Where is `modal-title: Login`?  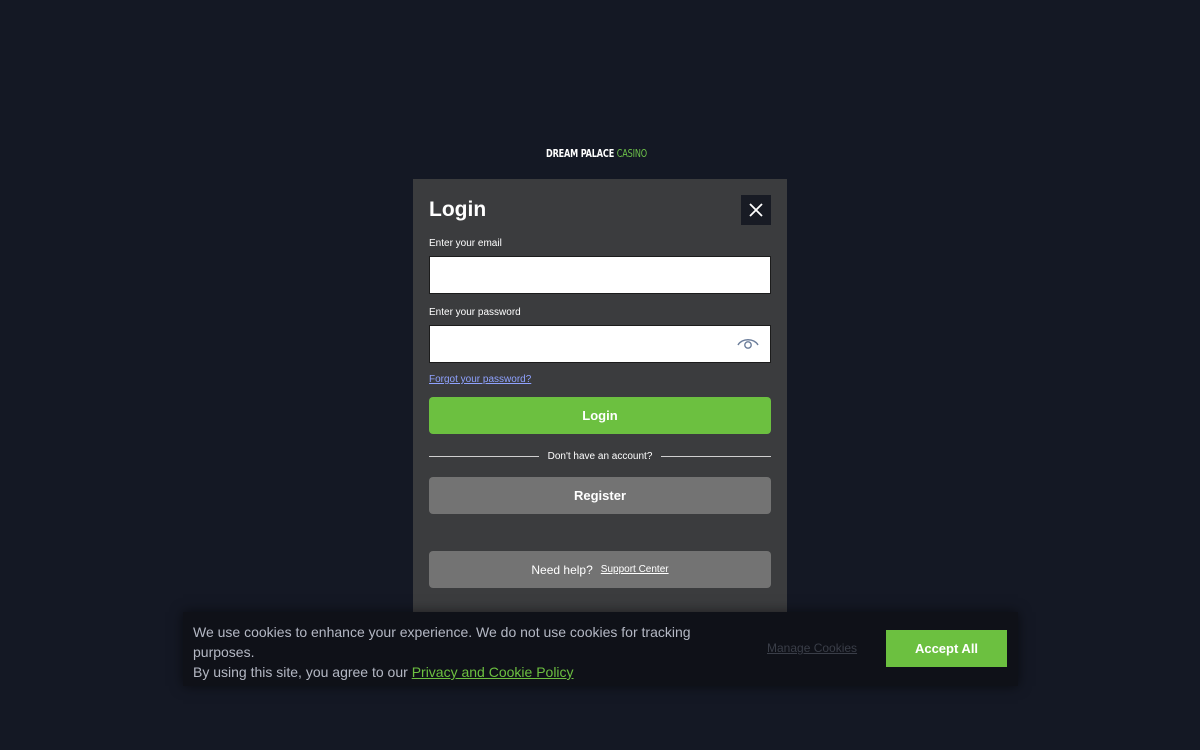 modal-title: Login is located at coordinates (458, 209).